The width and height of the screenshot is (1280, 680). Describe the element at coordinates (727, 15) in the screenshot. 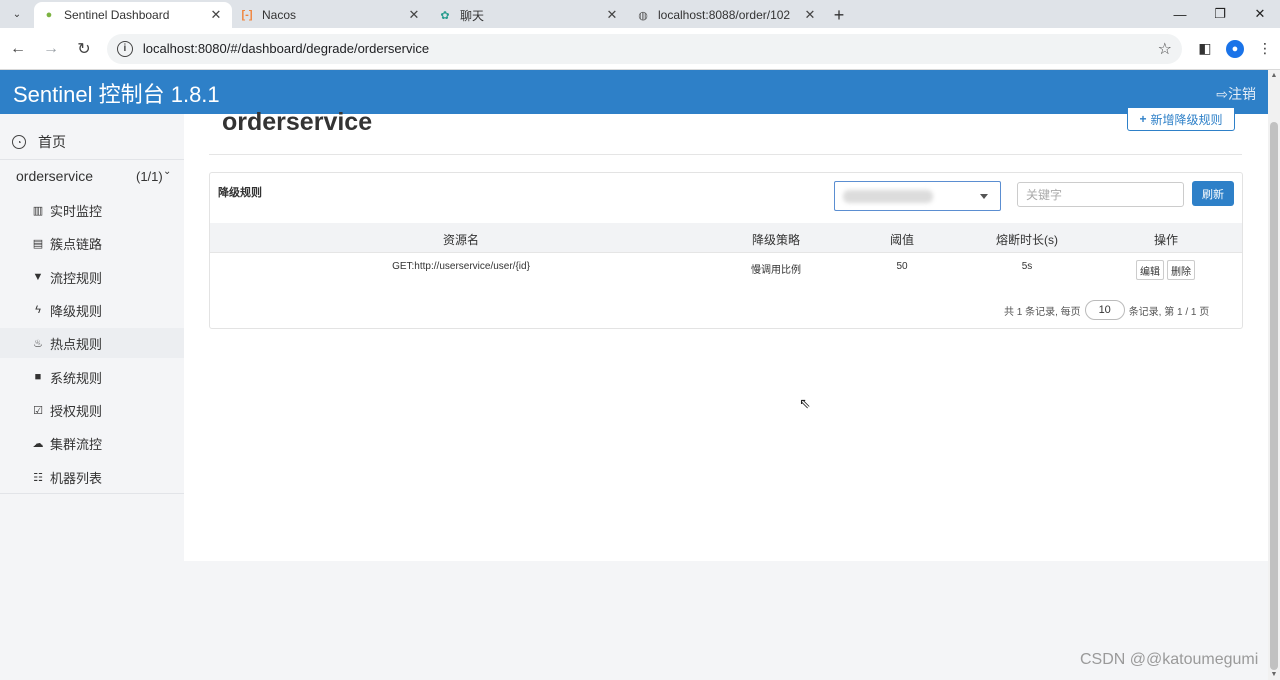

I see `tab-localhost-order: ◍ localhost:8088/order/102 ✕` at that location.